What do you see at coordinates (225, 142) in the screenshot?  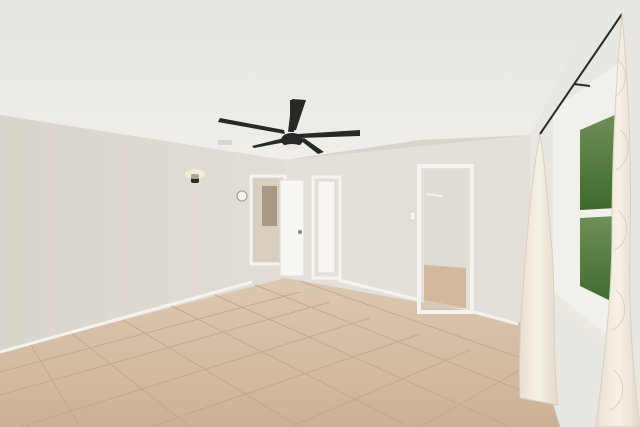 I see `ceiling-vent` at bounding box center [225, 142].